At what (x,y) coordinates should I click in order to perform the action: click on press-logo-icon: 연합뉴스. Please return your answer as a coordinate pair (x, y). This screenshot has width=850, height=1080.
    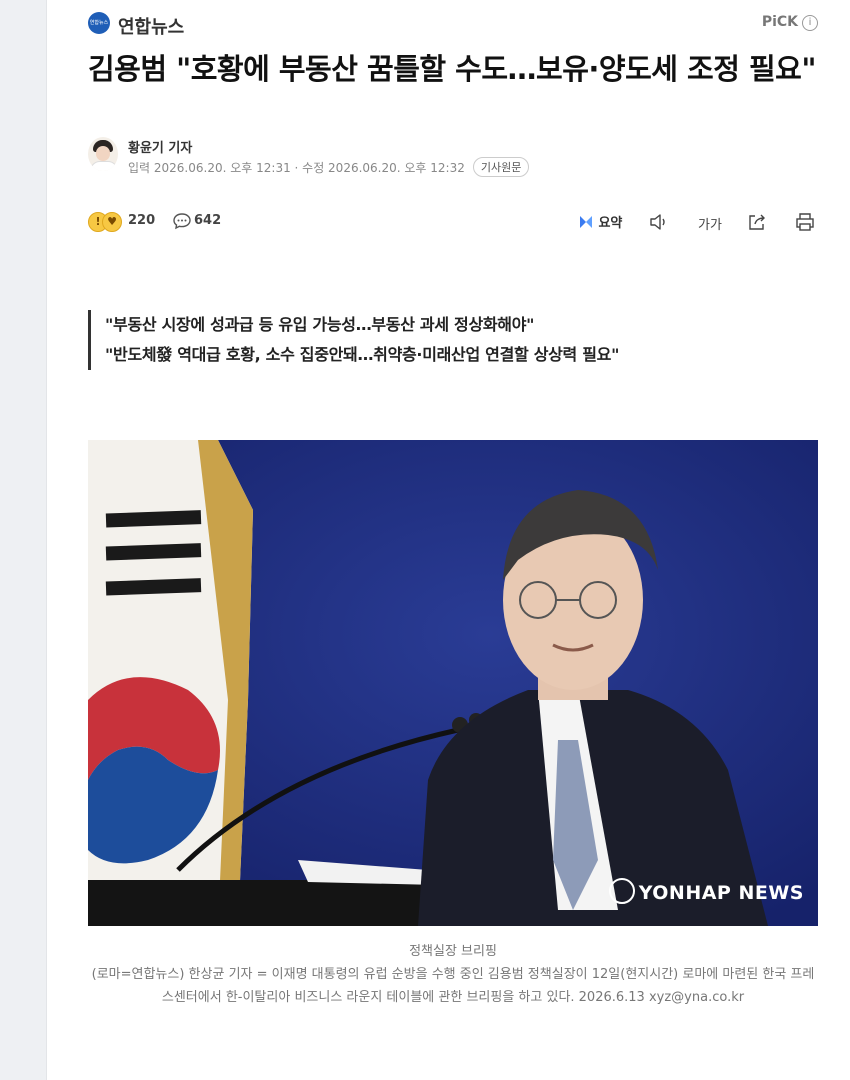
    Looking at the image, I should click on (99, 23).